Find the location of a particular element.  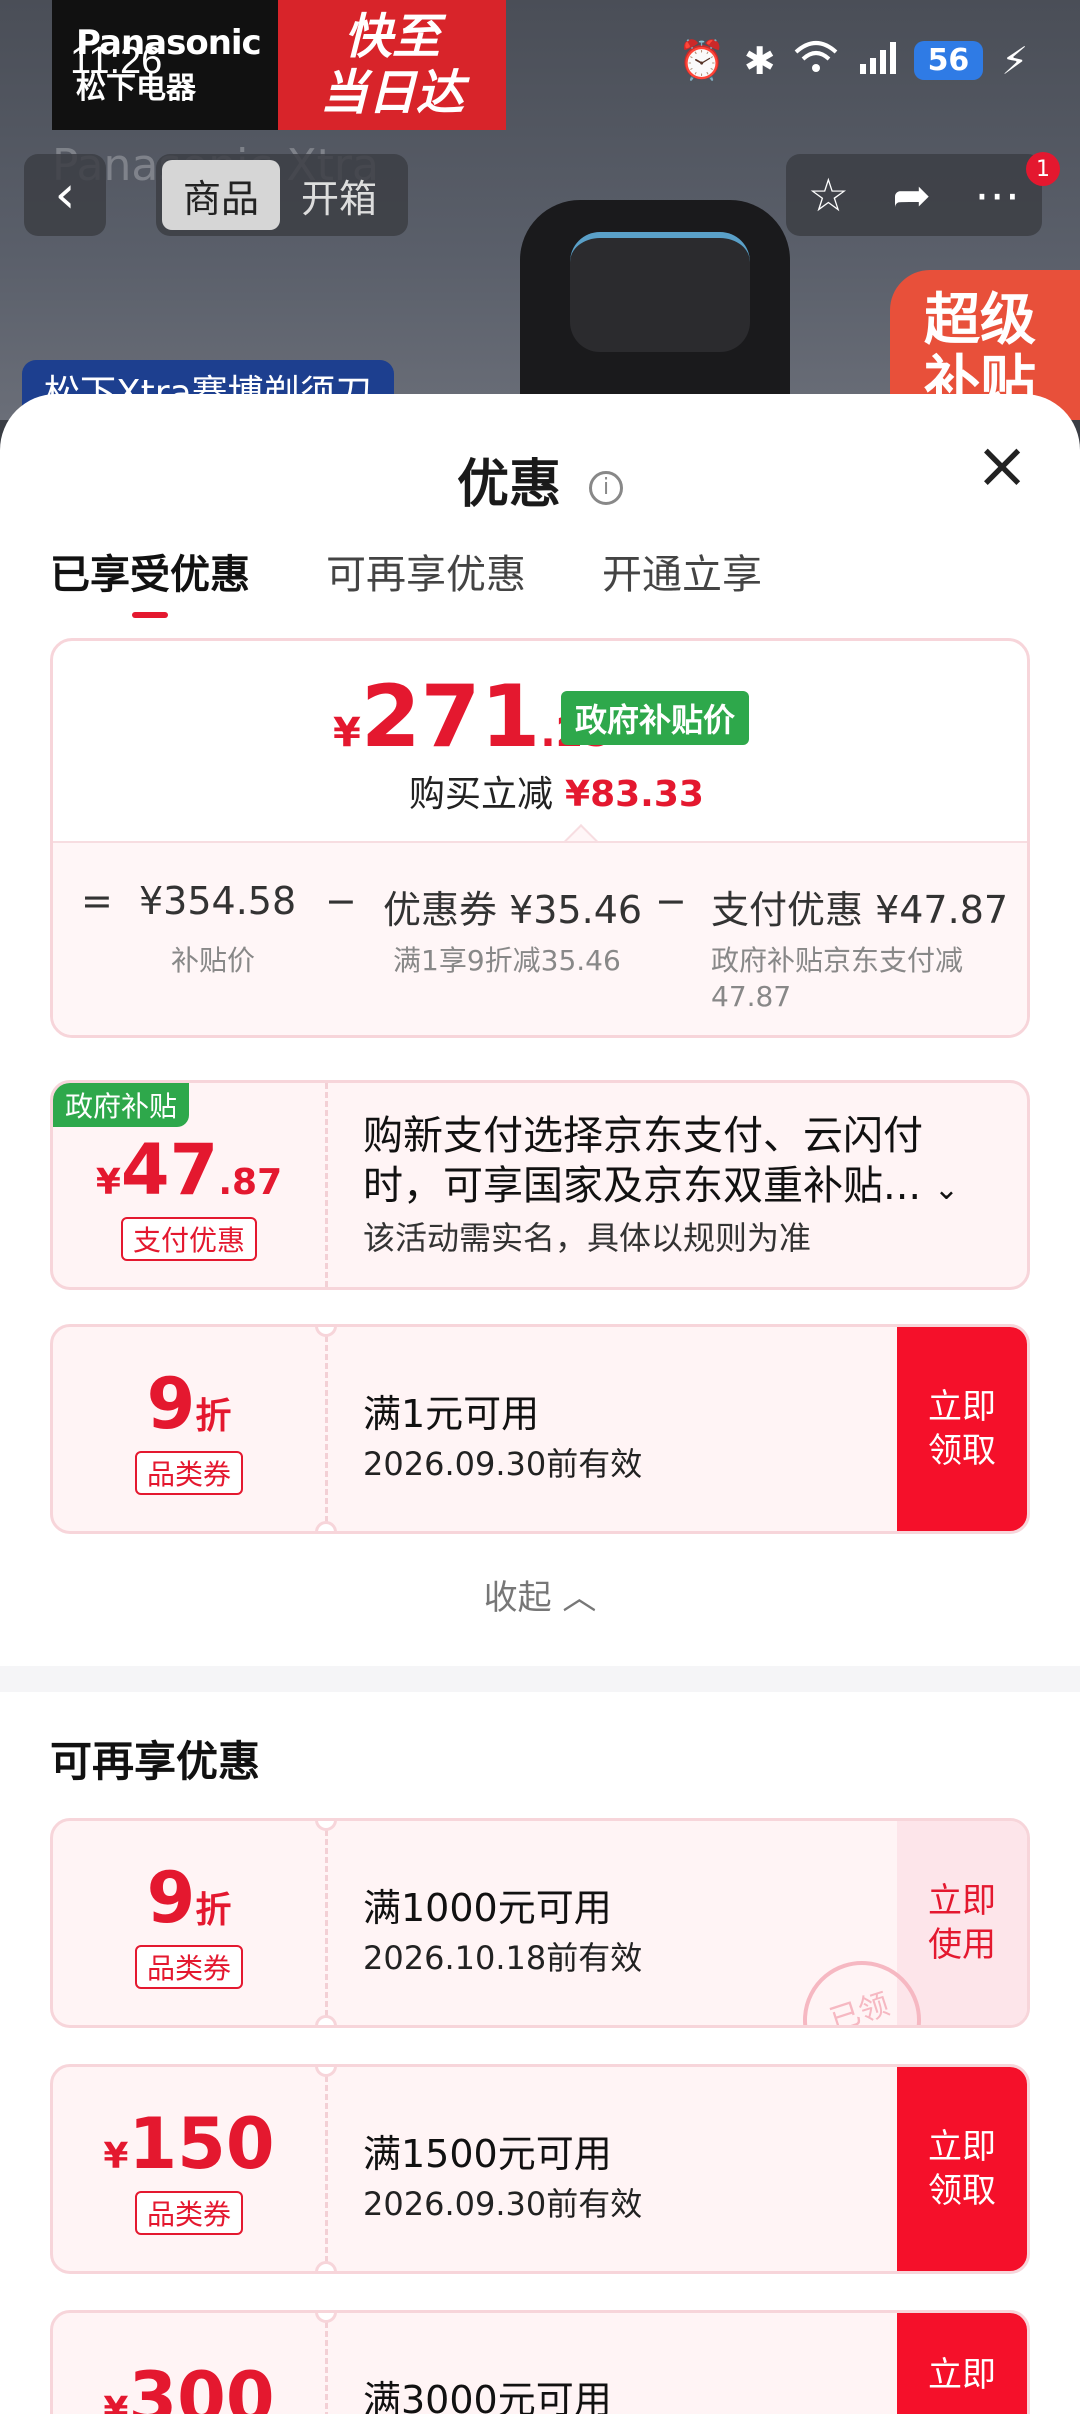

alarm-icon: ⏰ is located at coordinates (702, 60).